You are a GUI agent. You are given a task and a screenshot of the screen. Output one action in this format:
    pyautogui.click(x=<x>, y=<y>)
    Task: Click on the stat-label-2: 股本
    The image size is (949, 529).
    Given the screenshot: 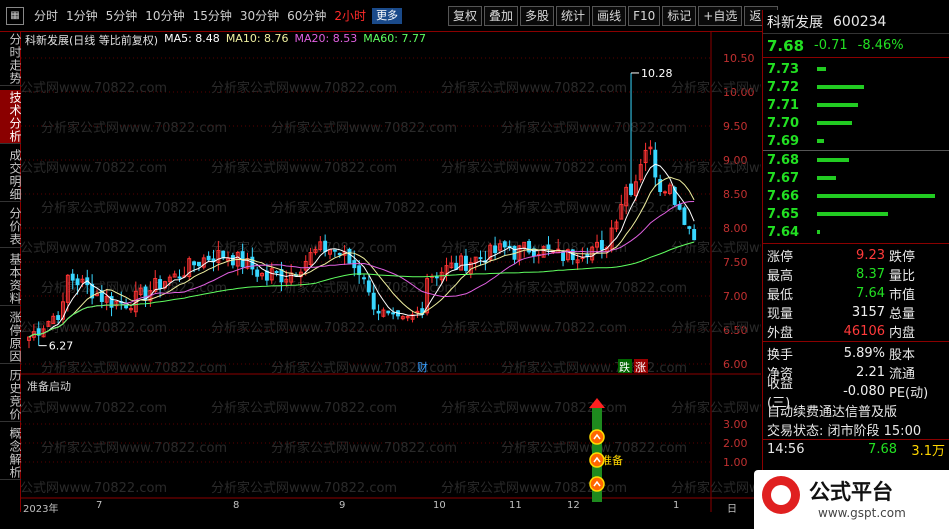 What is the action you would take?
    pyautogui.click(x=902, y=355)
    